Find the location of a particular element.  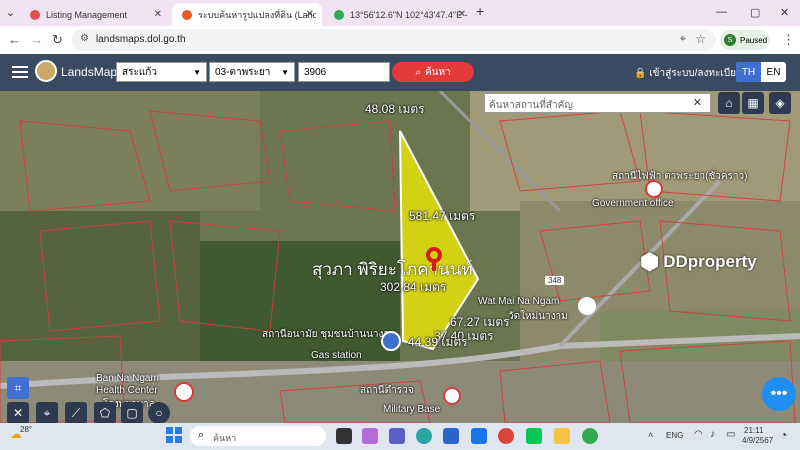

layers-icon: ◈ is located at coordinates (780, 103).